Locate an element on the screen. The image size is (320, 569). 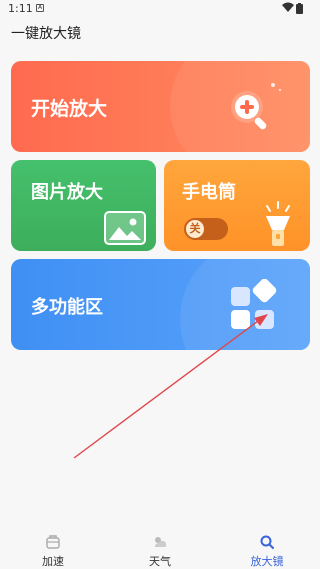
status-indicators is located at coordinates (297, 8).